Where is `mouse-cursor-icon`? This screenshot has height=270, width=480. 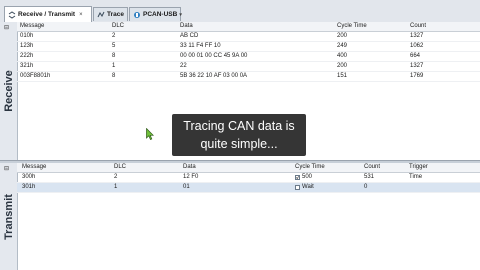 mouse-cursor-icon is located at coordinates (150, 134).